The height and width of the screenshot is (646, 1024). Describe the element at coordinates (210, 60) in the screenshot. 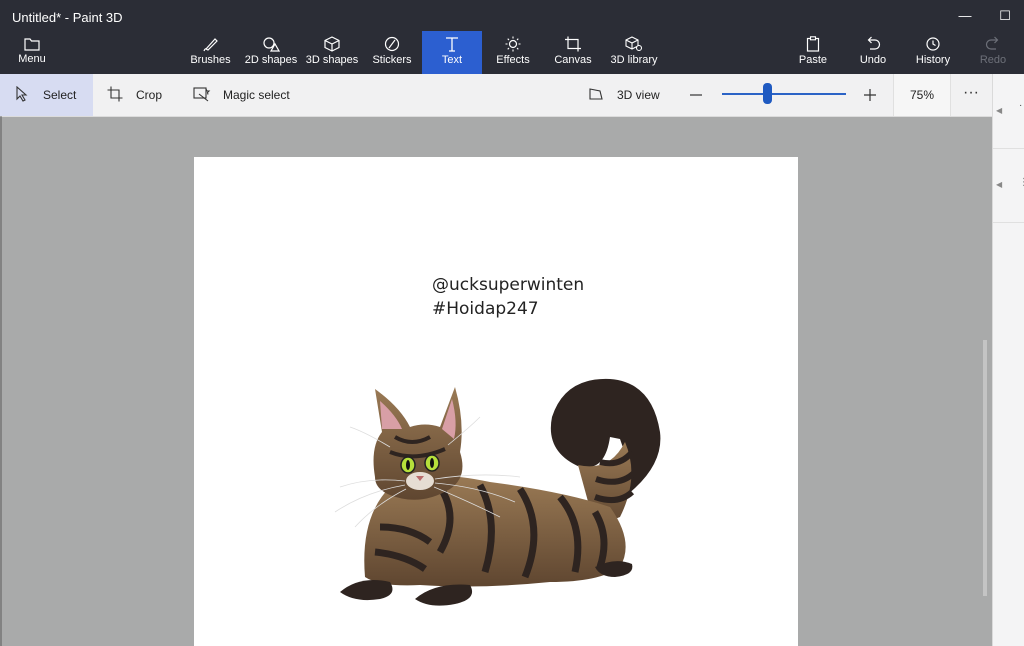

I see `tool-label: Brushes` at that location.